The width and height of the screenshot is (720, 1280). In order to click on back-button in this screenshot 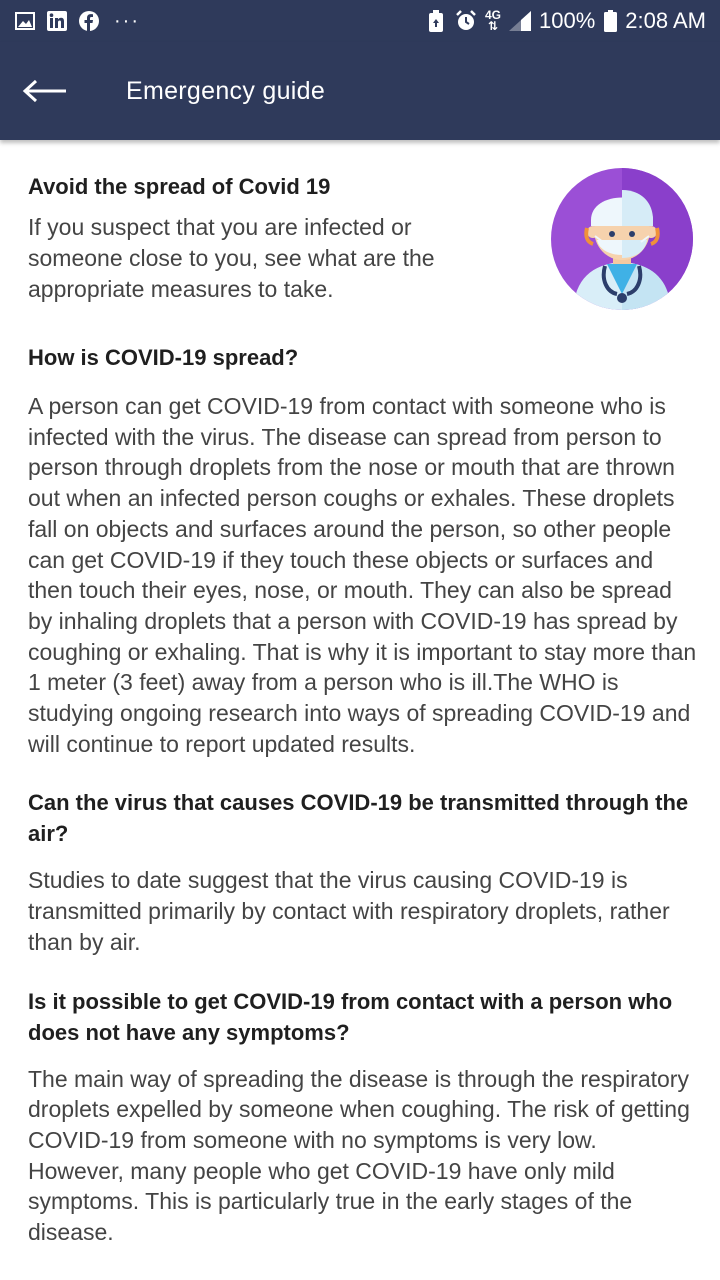, I will do `click(57, 91)`.